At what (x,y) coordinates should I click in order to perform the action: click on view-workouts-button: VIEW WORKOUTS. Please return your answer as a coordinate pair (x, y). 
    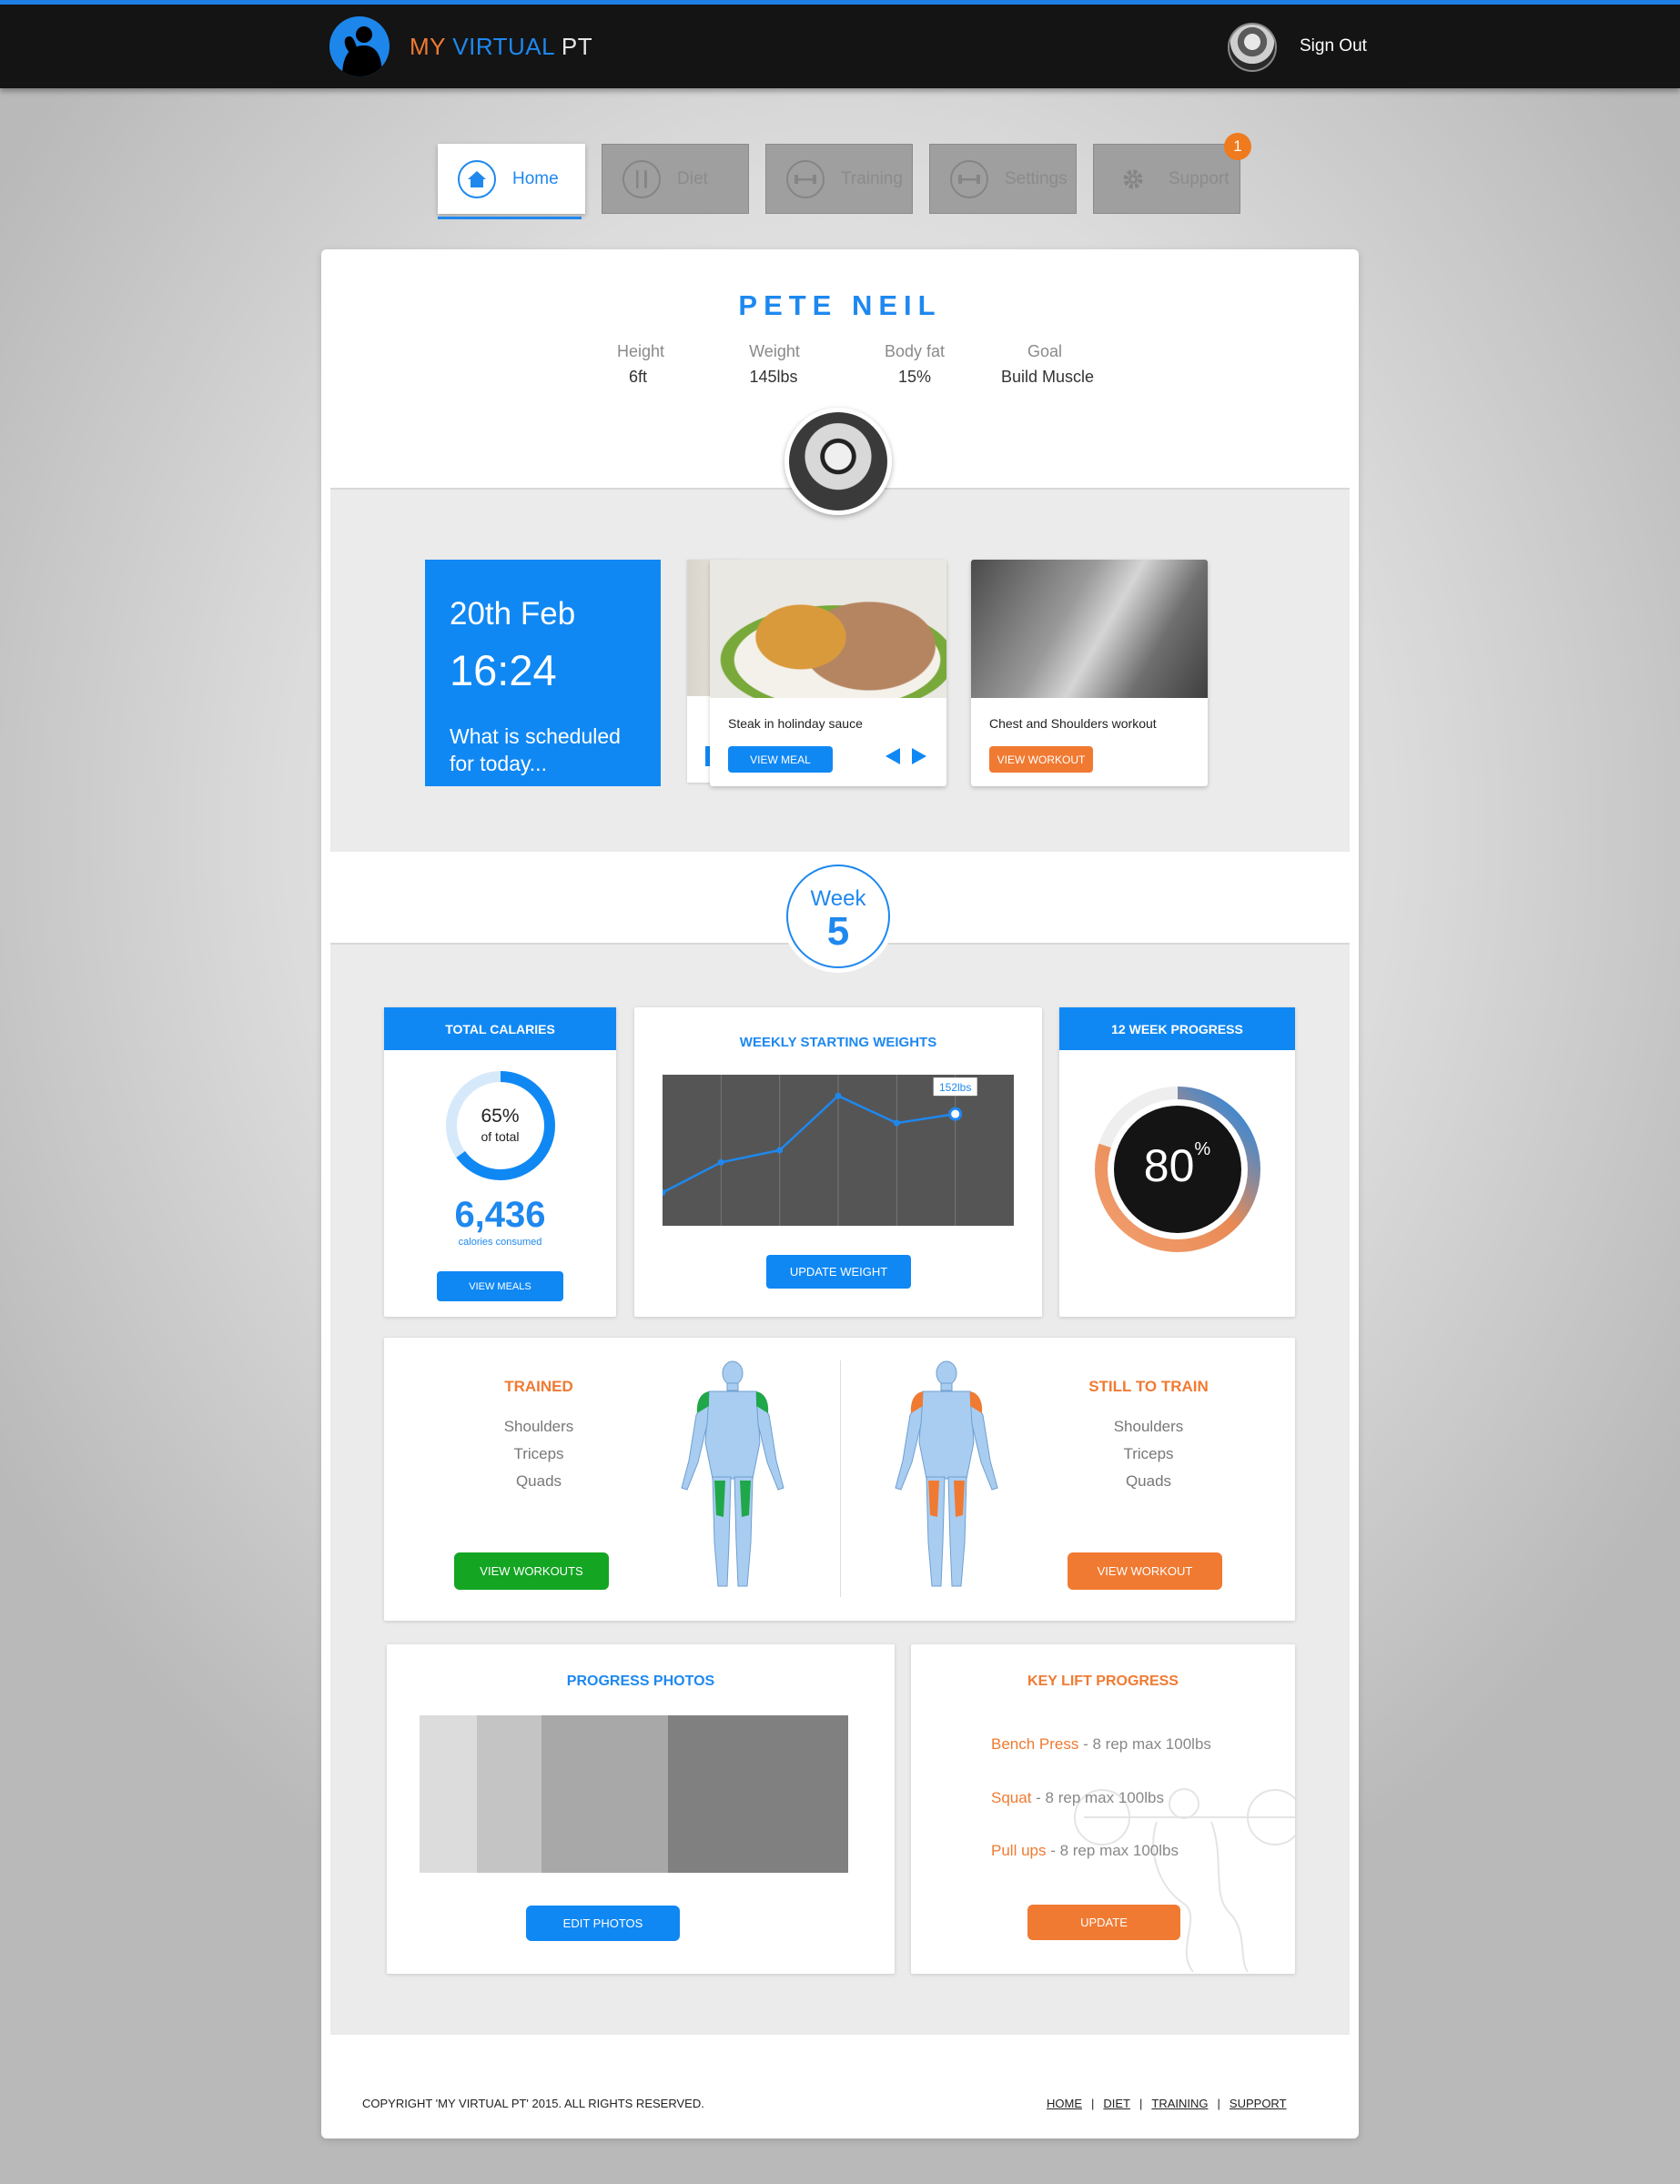
    Looking at the image, I should click on (532, 1571).